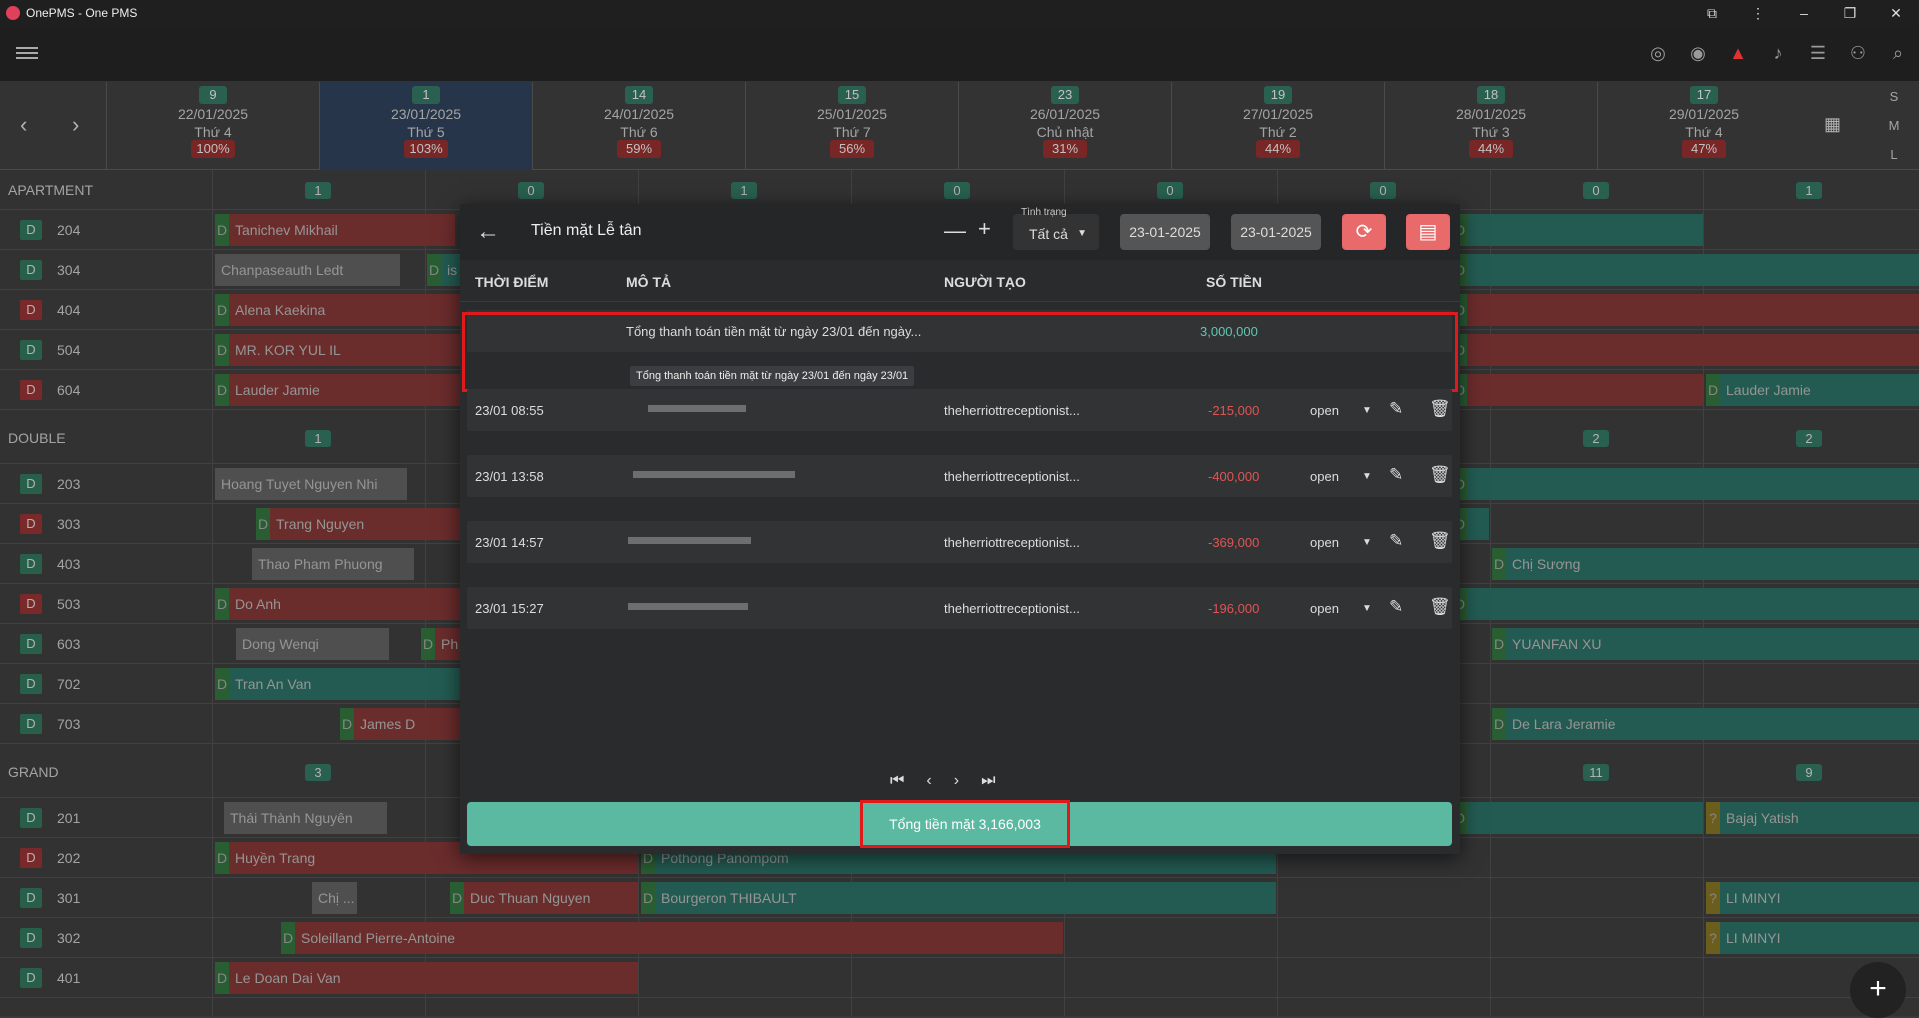  Describe the element at coordinates (1234, 608) in the screenshot. I see `row-amount: -196,000` at that location.